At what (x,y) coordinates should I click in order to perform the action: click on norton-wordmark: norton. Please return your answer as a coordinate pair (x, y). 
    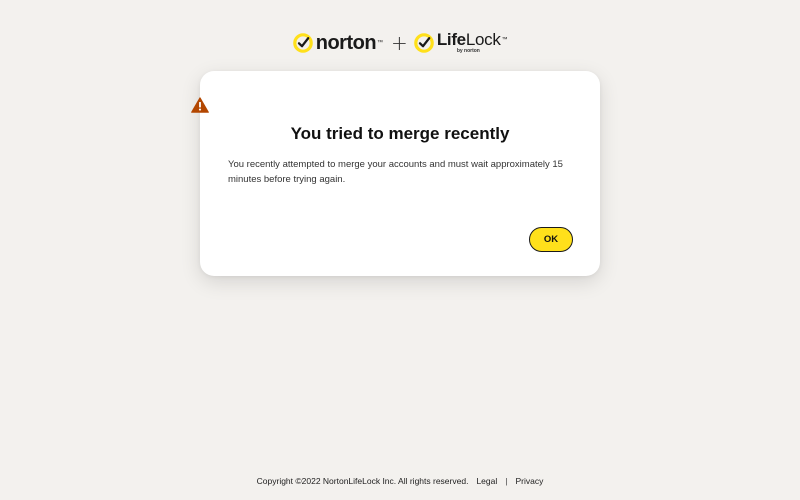
    Looking at the image, I should click on (346, 43).